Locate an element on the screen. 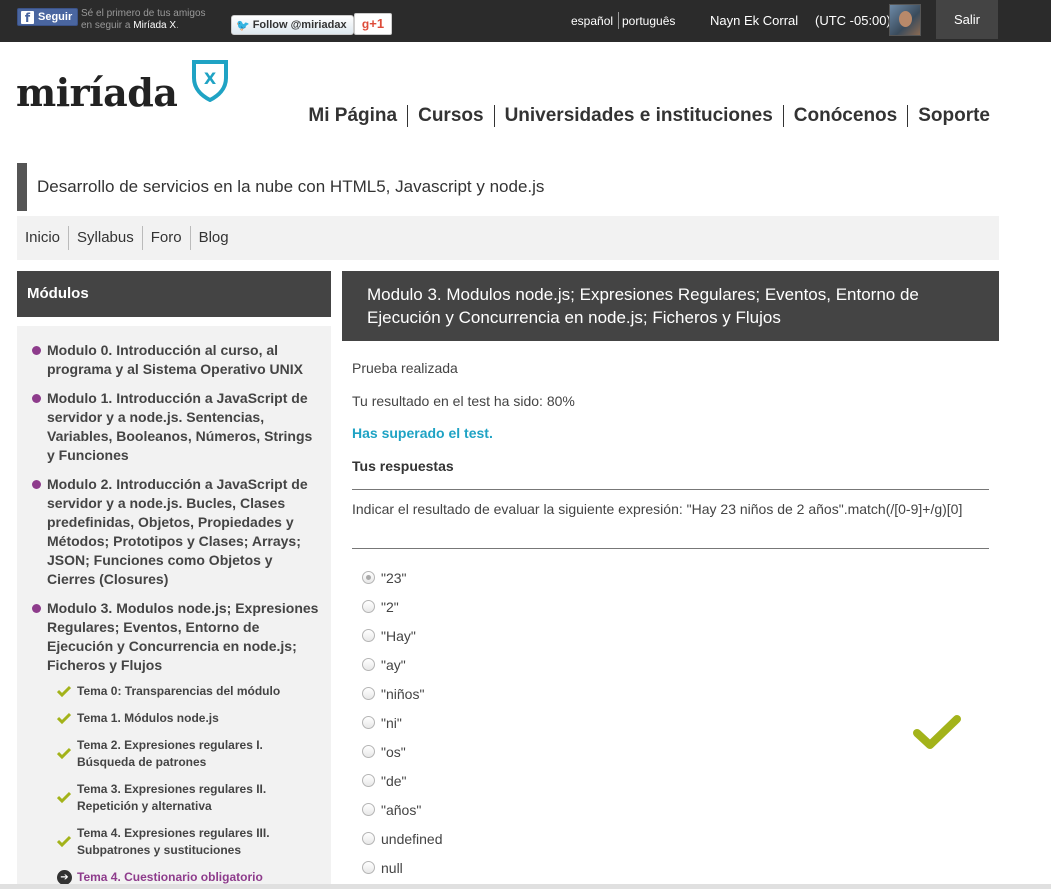 The image size is (1051, 889). subnav-inicio: Inicio is located at coordinates (42, 238).